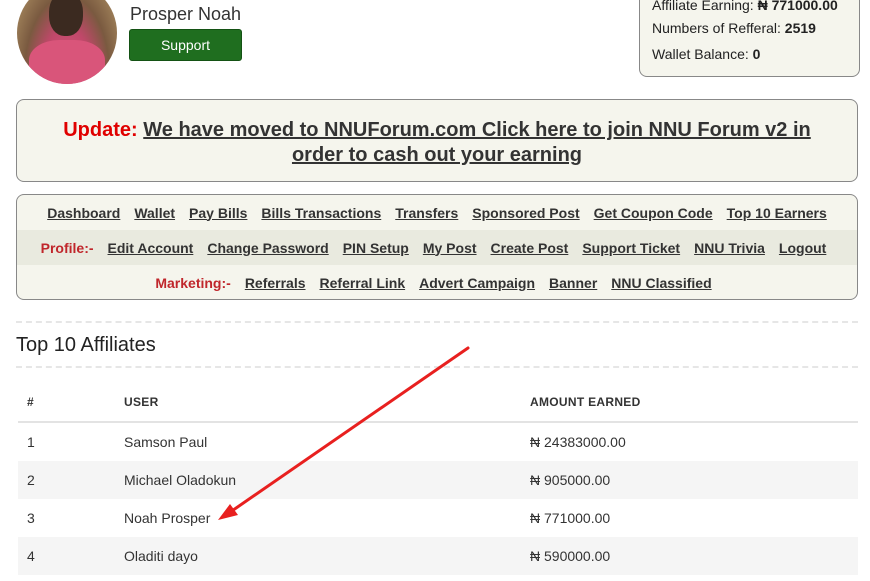  What do you see at coordinates (185, 45) in the screenshot?
I see `support-button: Support` at bounding box center [185, 45].